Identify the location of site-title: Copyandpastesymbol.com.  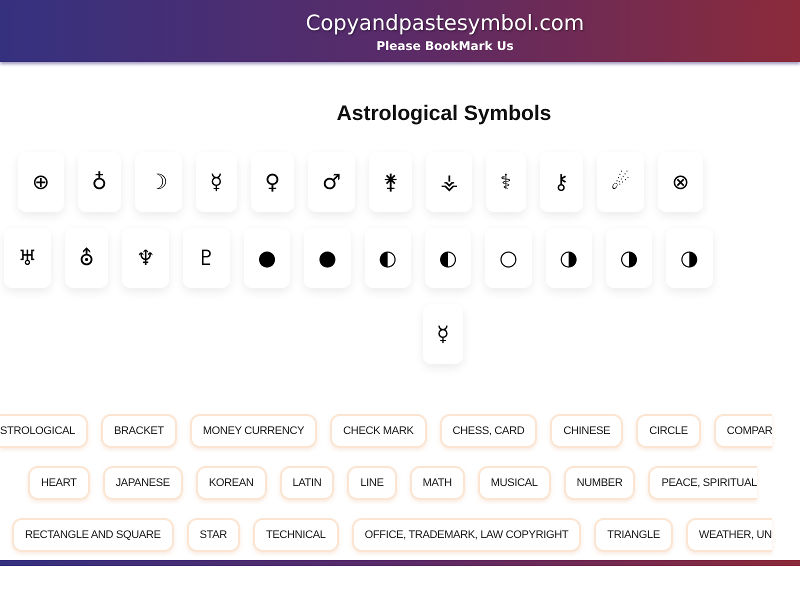
(444, 23).